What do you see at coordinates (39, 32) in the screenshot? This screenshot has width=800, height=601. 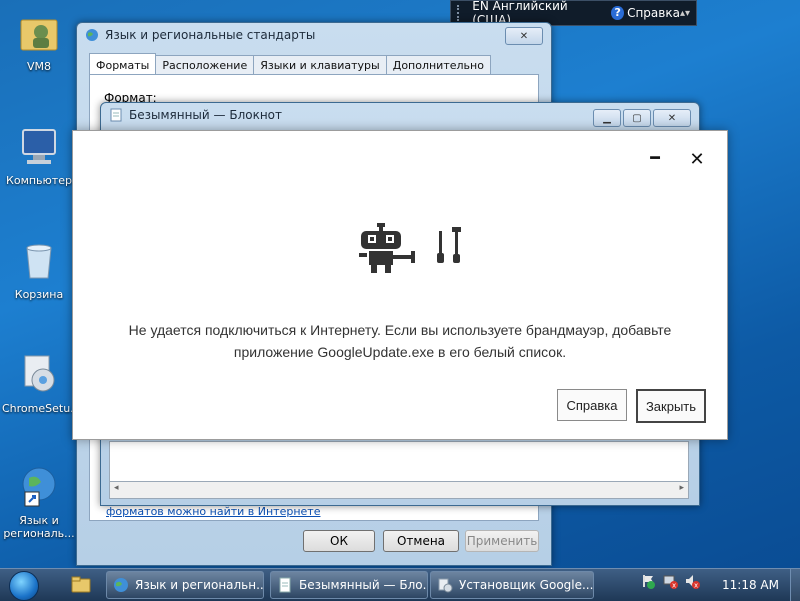 I see `user-folder-icon` at bounding box center [39, 32].